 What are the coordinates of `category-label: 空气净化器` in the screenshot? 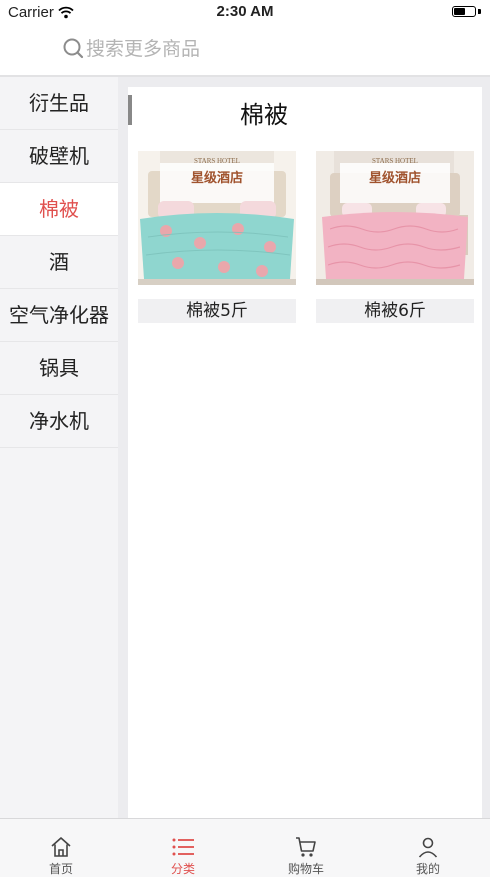 It's located at (59, 315).